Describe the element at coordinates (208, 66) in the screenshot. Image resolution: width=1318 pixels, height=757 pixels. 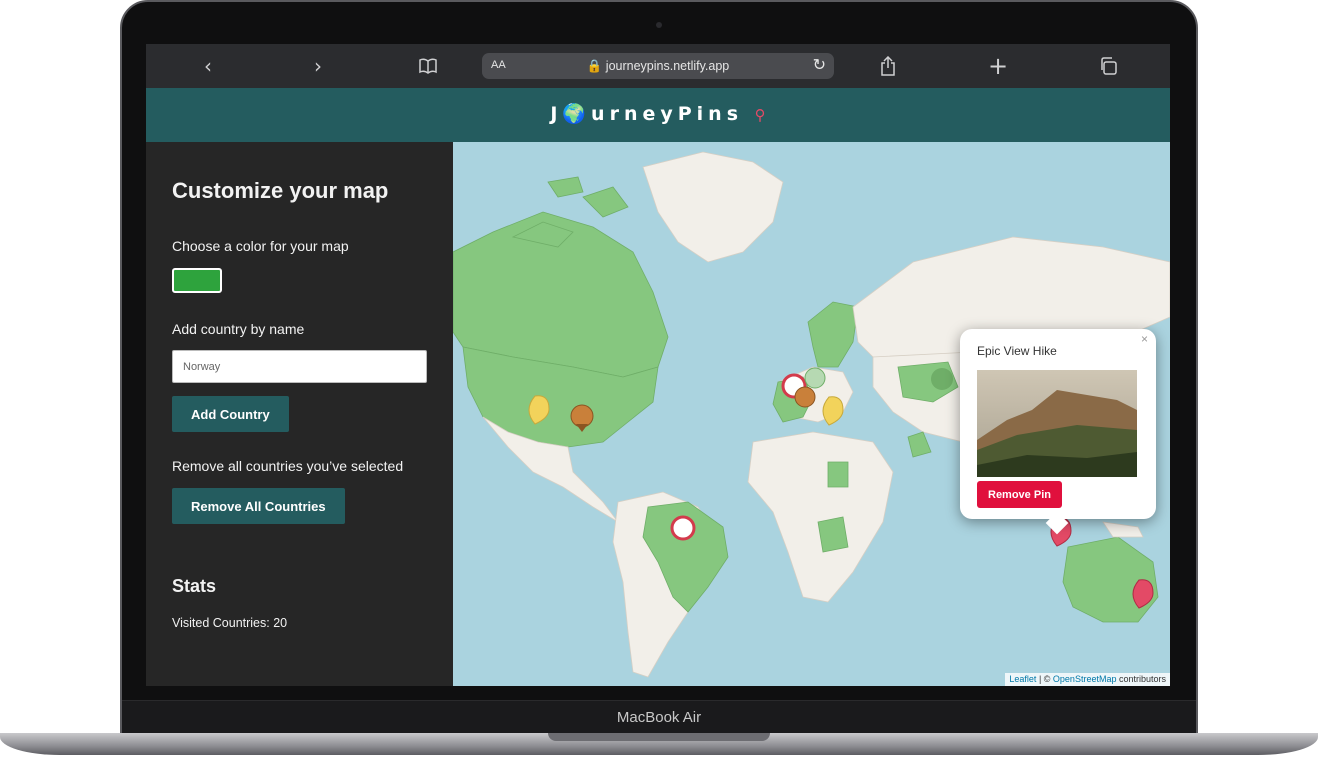
I see `back-icon: ‹` at that location.